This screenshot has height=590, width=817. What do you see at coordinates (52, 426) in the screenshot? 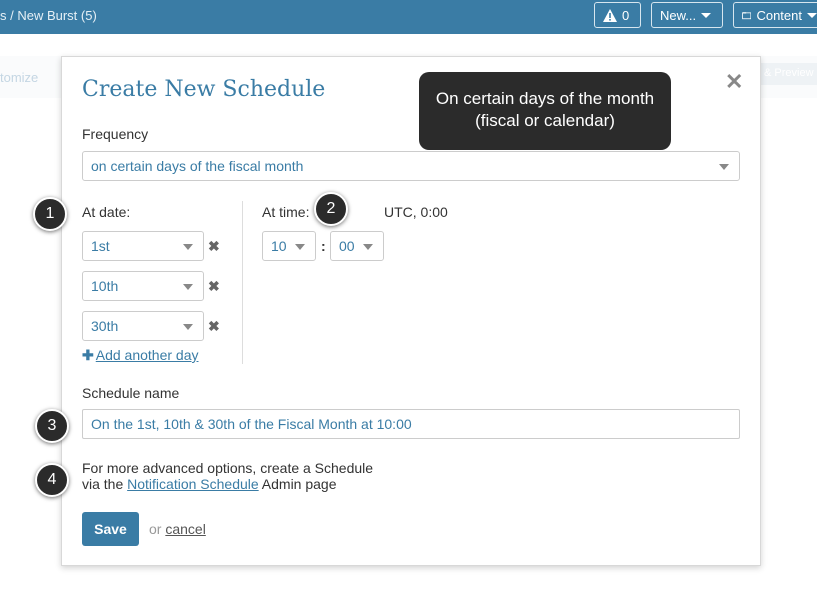
I see `callout-marker-3: 3` at bounding box center [52, 426].